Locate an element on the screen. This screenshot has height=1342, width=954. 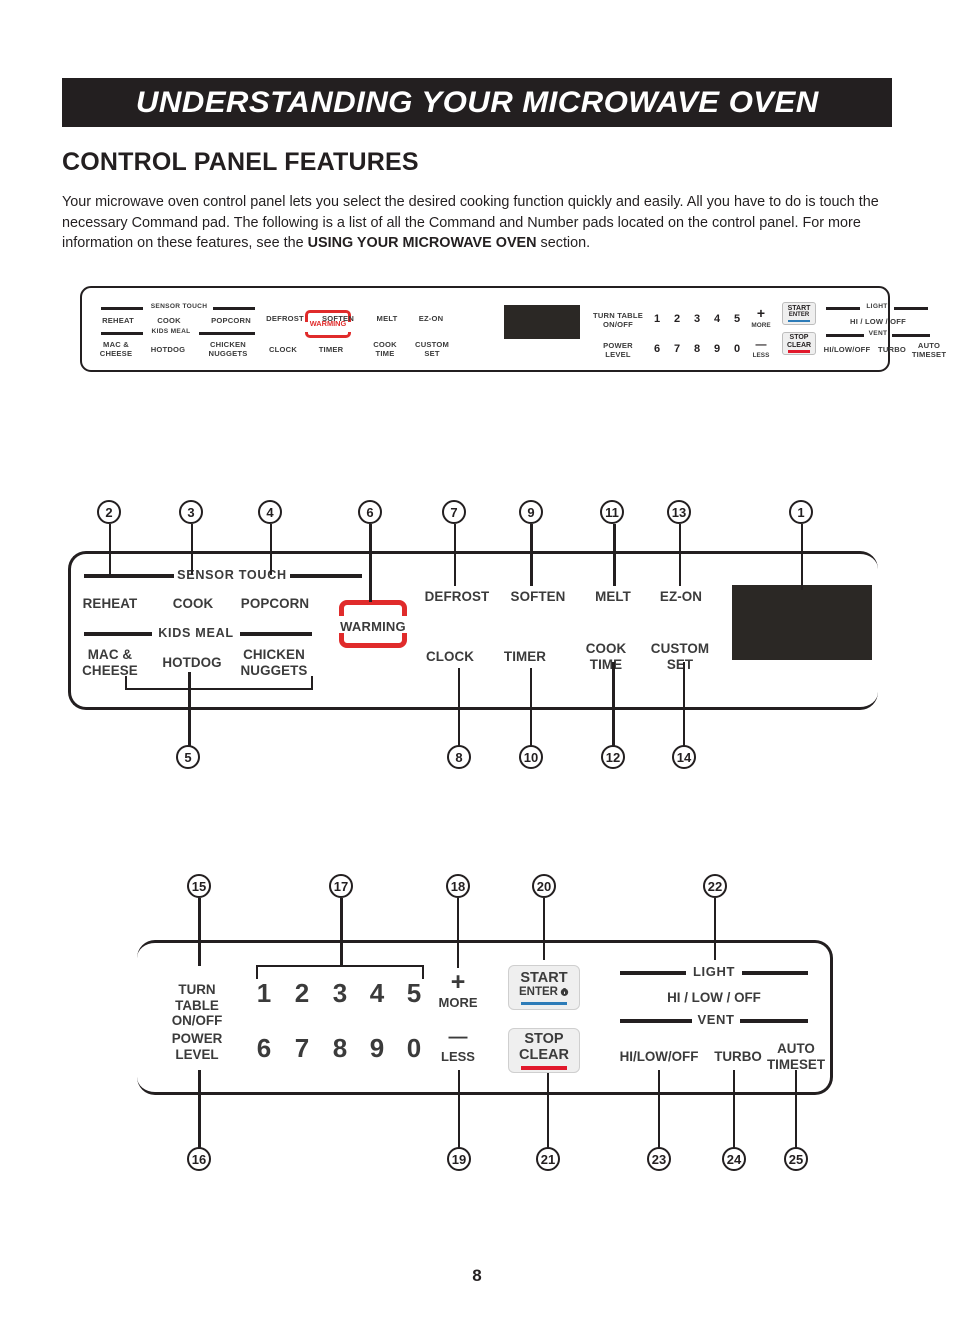
sp-digit-2: 2 is located at coordinates (677, 319).